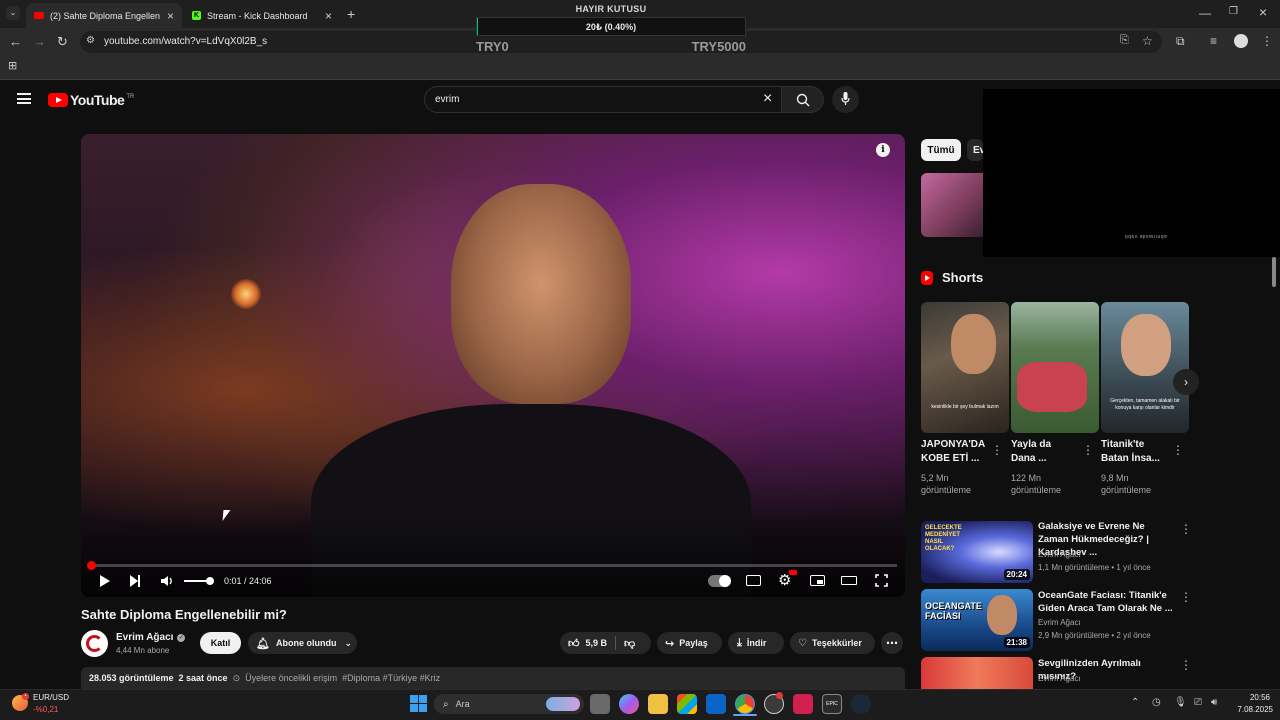 The width and height of the screenshot is (1280, 720). What do you see at coordinates (849, 580) in the screenshot?
I see `theater-mode-icon` at bounding box center [849, 580].